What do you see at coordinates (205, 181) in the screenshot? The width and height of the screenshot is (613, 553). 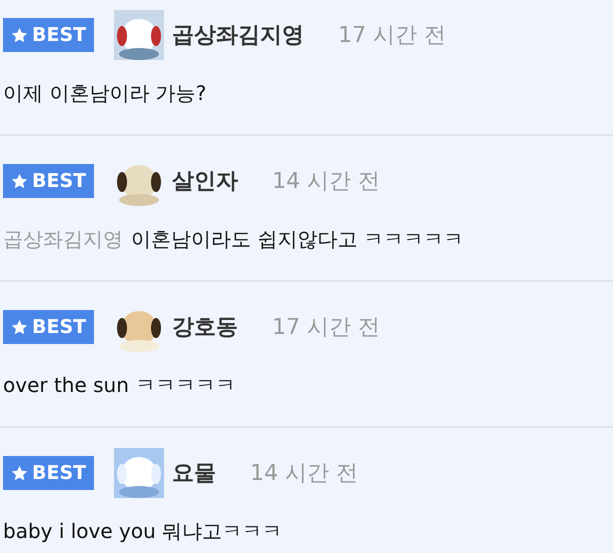 I see `author-name: 살인자` at bounding box center [205, 181].